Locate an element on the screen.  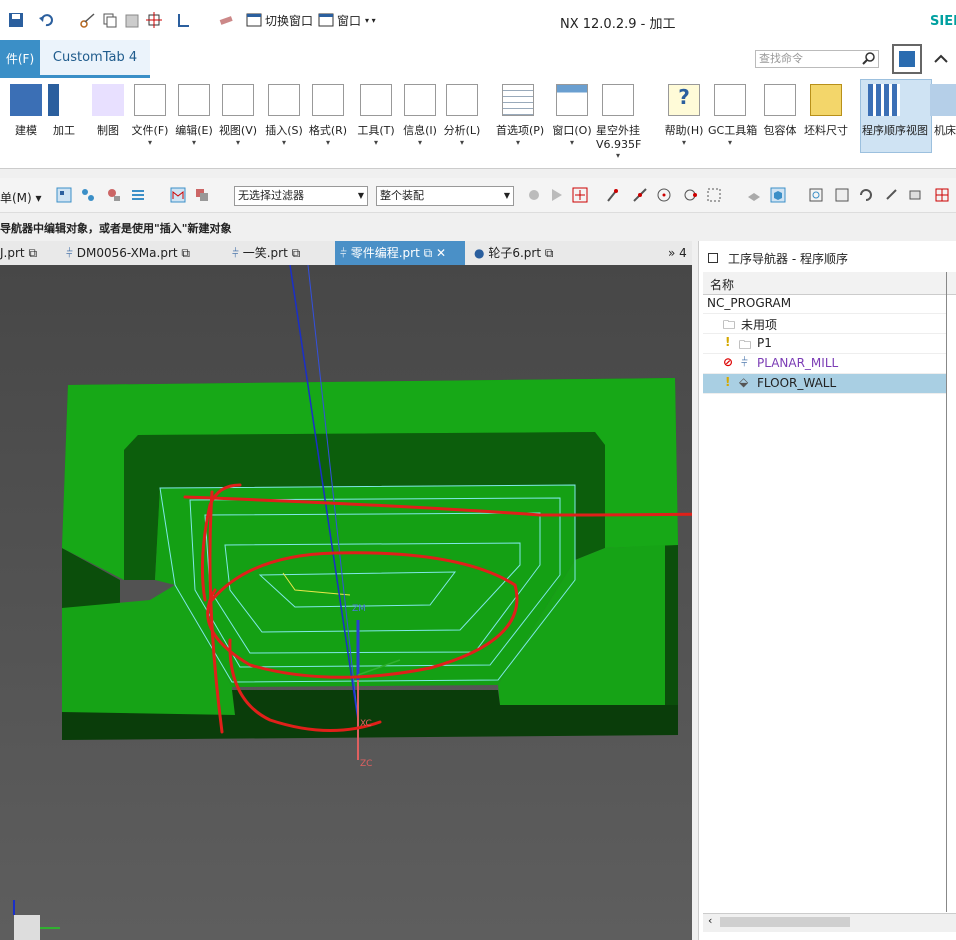
tree-row-p1: ! 🗀 P1 is located at coordinates (824, 344).